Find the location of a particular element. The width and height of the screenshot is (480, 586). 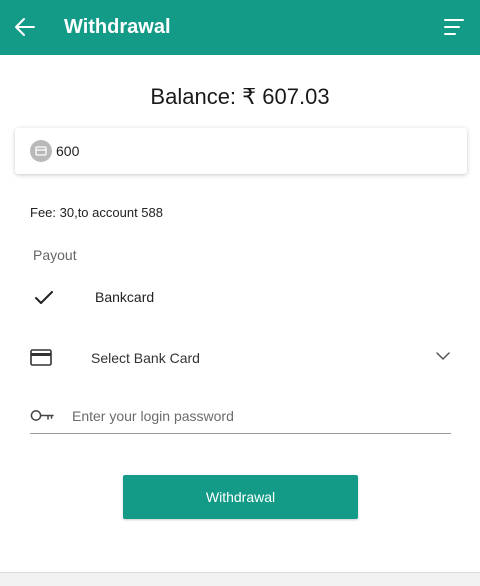

payout-option-bankcard: Bankcard is located at coordinates (240, 297).